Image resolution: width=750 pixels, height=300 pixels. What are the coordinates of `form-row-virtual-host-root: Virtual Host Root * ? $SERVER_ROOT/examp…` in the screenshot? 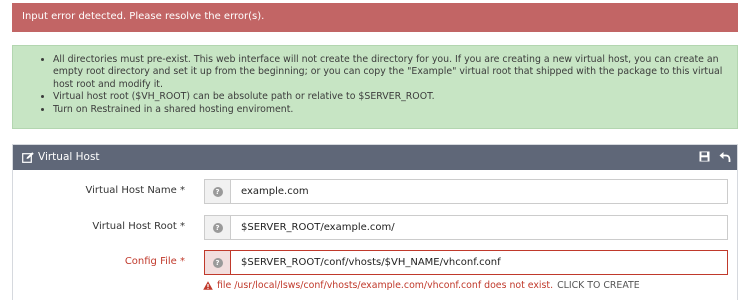 It's located at (375, 227).